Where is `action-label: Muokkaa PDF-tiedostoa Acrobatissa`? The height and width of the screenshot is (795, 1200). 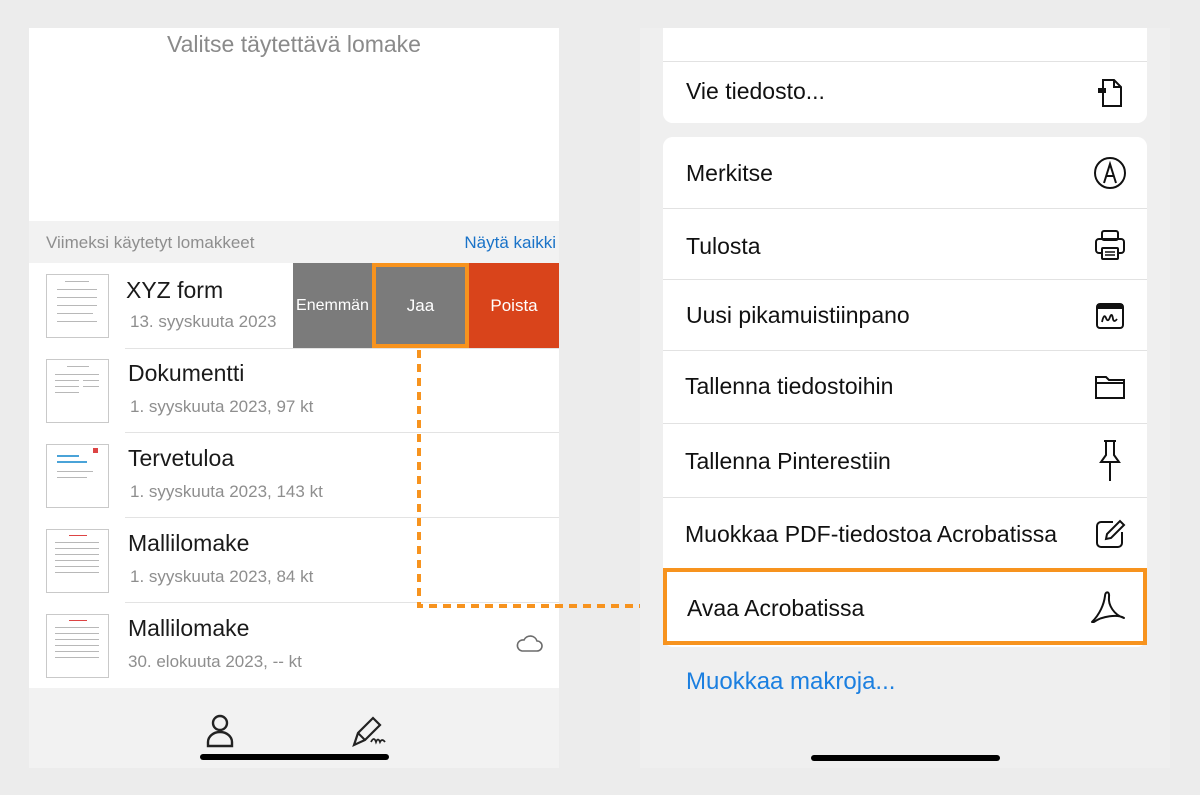 action-label: Muokkaa PDF-tiedostoa Acrobatissa is located at coordinates (871, 534).